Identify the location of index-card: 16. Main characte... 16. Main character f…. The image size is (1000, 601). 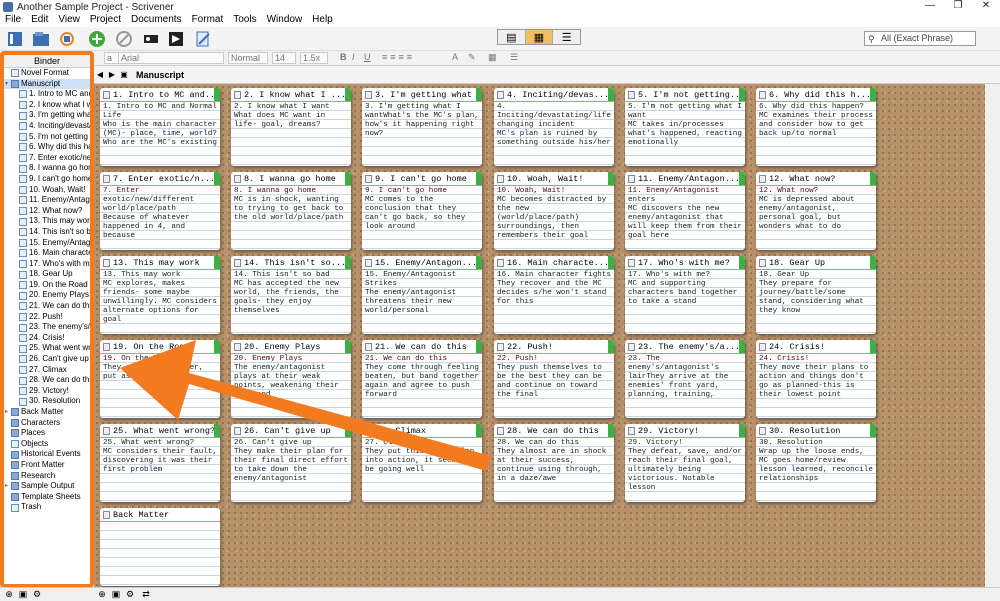
(554, 295).